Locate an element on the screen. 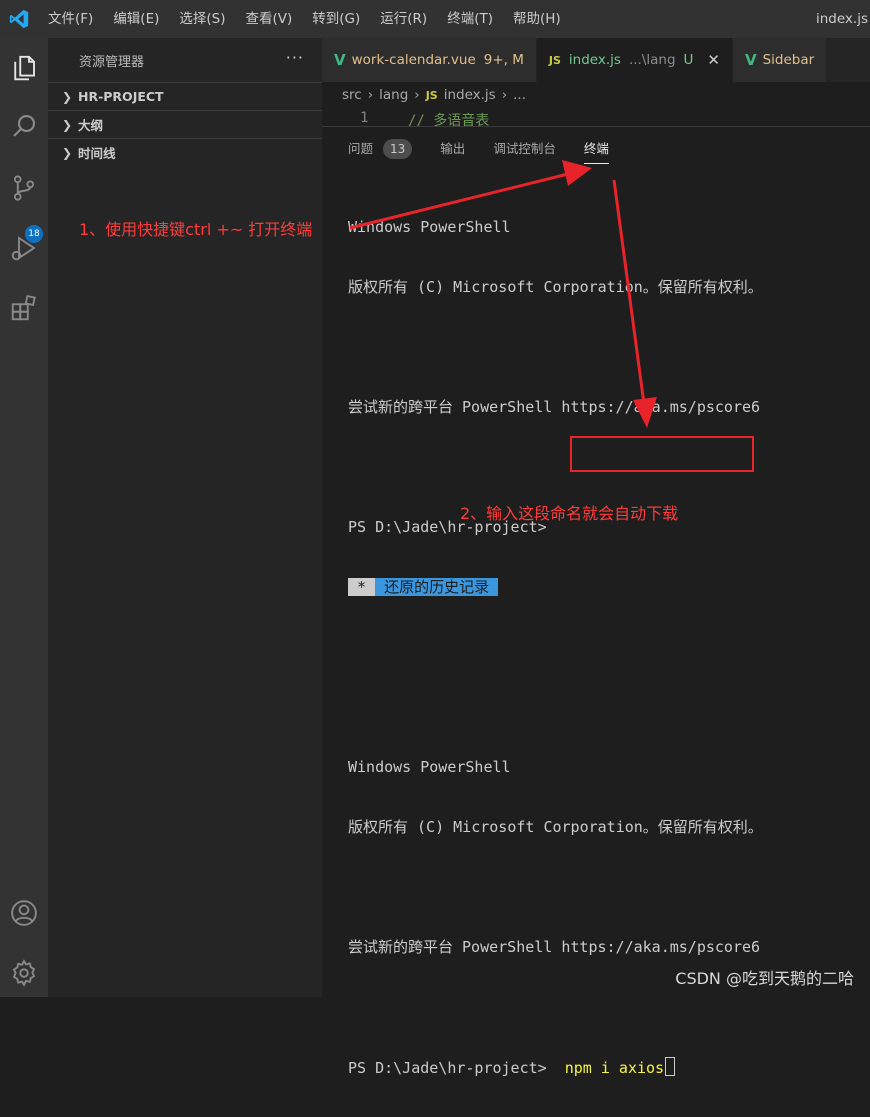  close-icon: ✕ is located at coordinates (713, 60).